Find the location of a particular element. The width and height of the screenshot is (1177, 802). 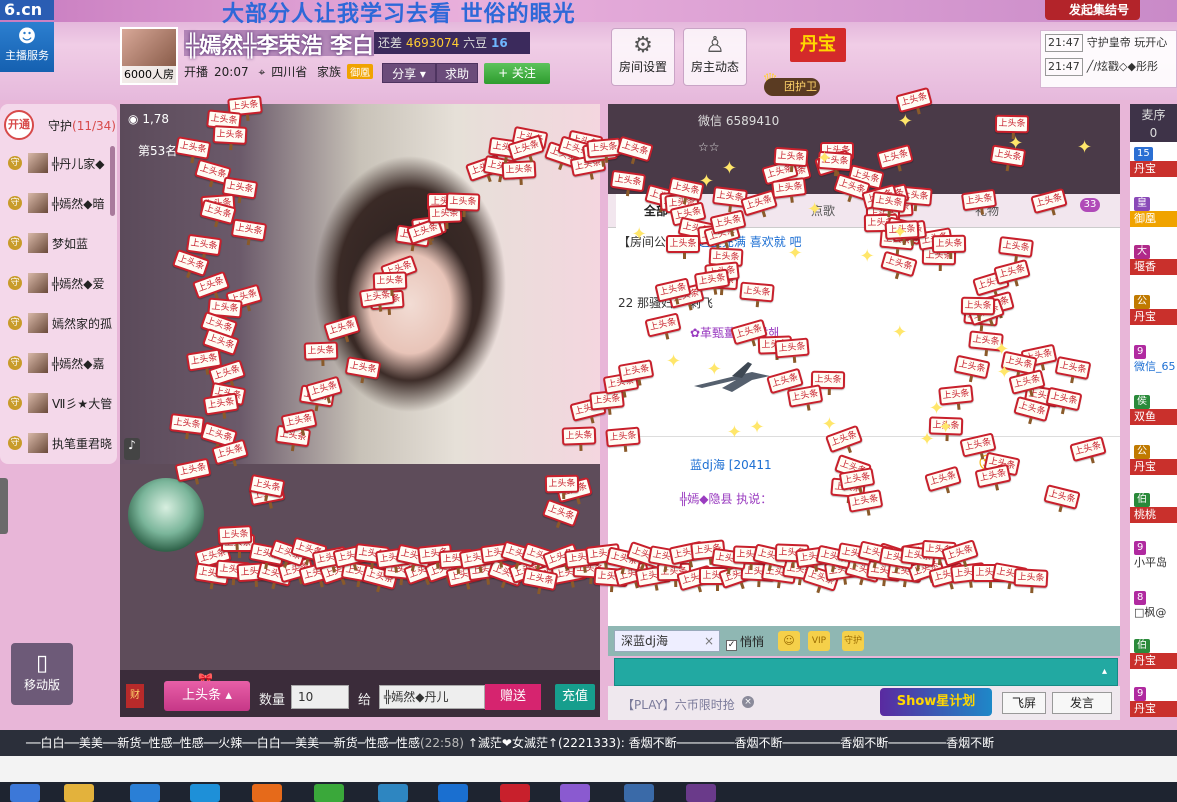

tab-gifts: 礼物 is located at coordinates (987, 211).